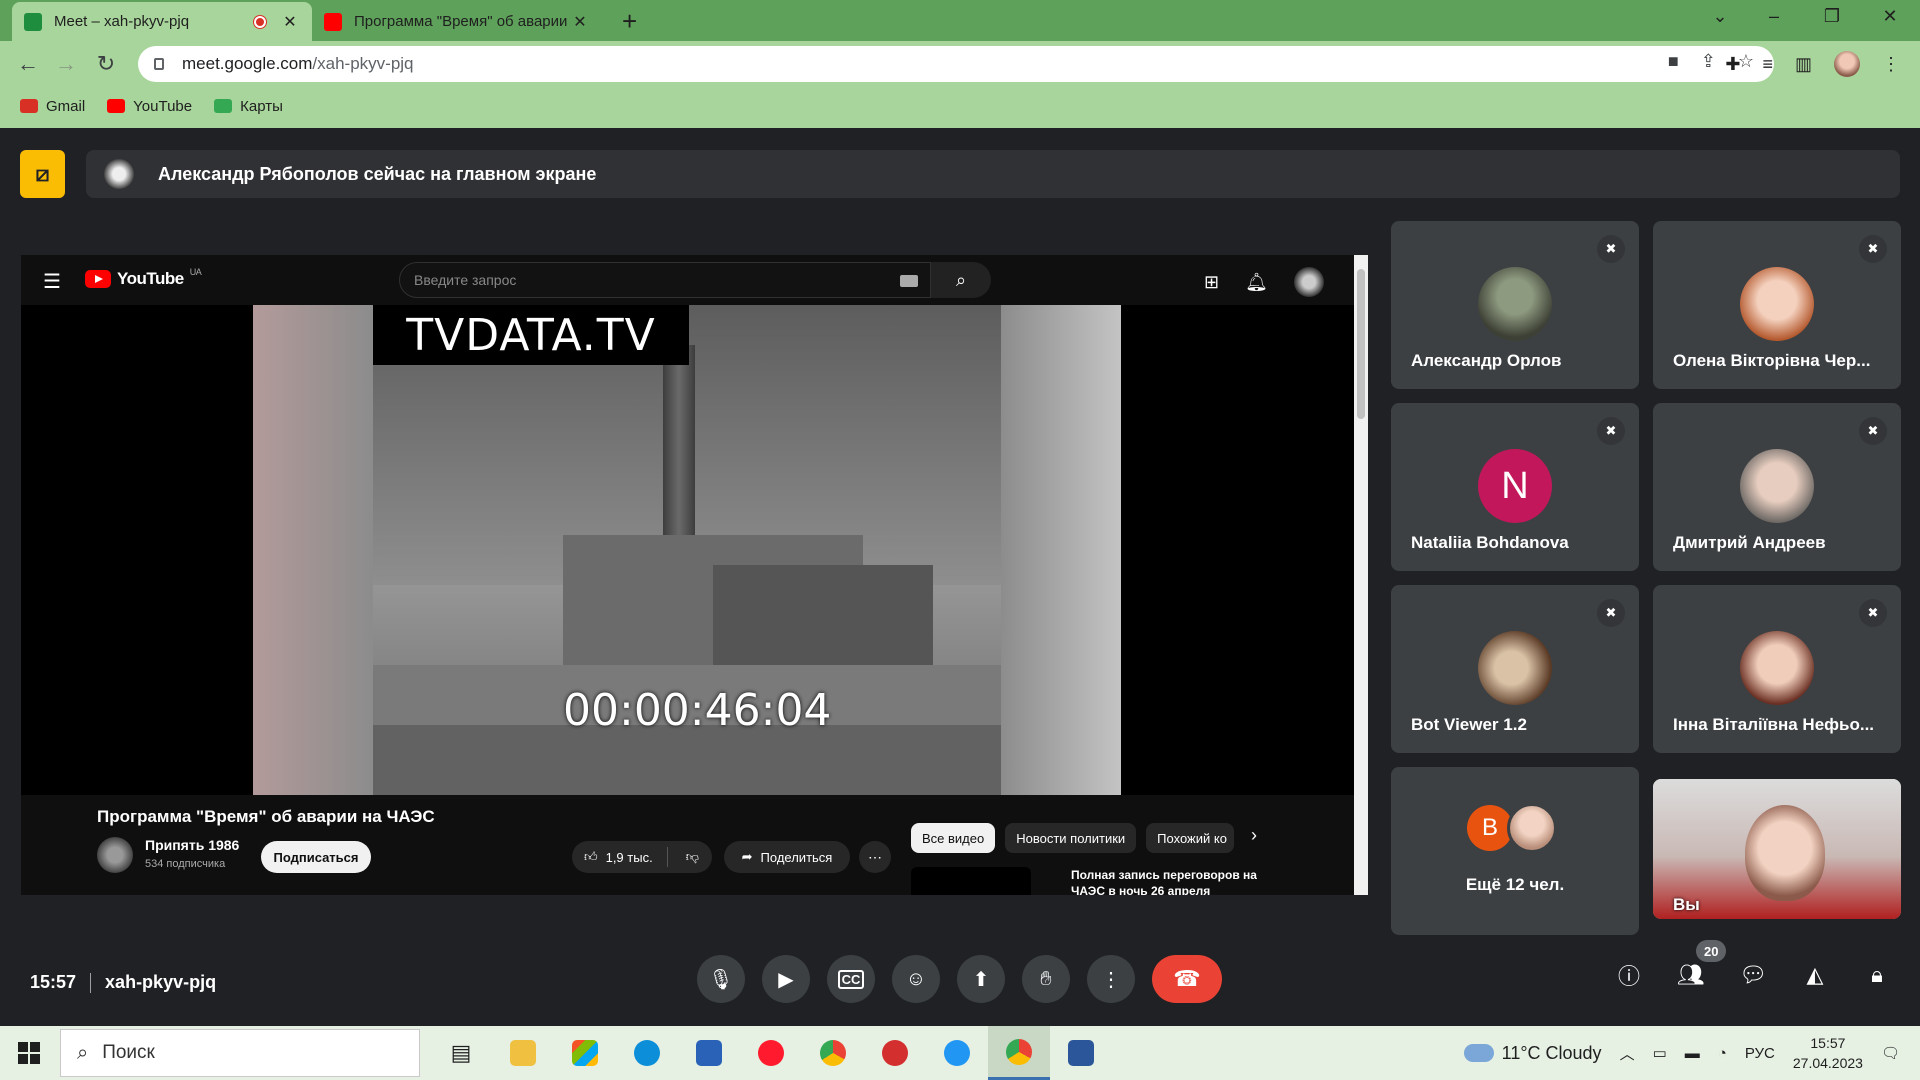 The image size is (1920, 1080). I want to click on tab-meet: Meet – xah-pkyv-pjq ✕, so click(162, 21).